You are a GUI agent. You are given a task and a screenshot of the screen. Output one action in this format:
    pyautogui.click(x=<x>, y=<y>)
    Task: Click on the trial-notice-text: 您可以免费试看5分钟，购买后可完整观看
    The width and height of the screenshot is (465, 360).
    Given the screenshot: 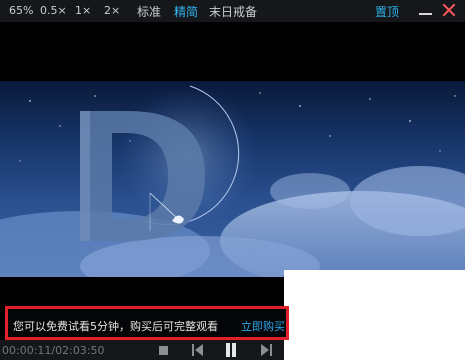 What is the action you would take?
    pyautogui.click(x=115, y=326)
    